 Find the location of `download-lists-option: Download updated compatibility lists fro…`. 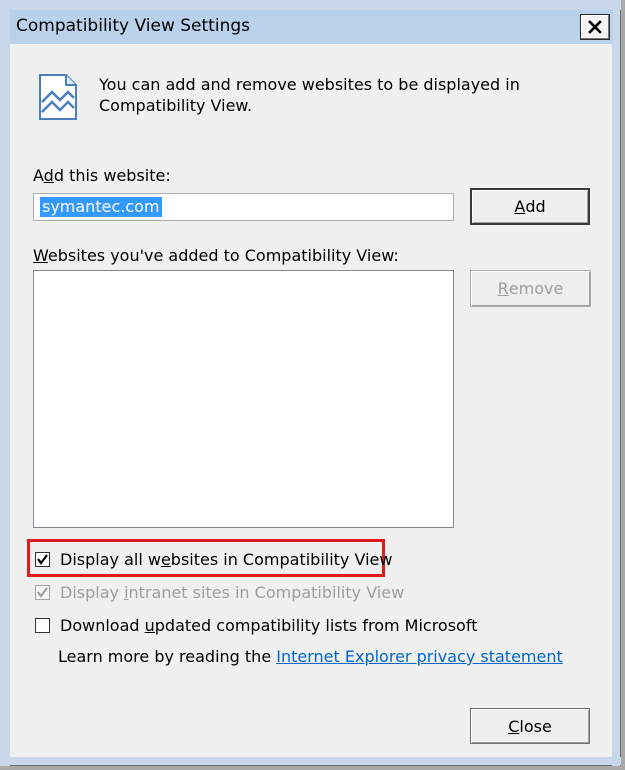

download-lists-option: Download updated compatibility lists fro… is located at coordinates (256, 625).